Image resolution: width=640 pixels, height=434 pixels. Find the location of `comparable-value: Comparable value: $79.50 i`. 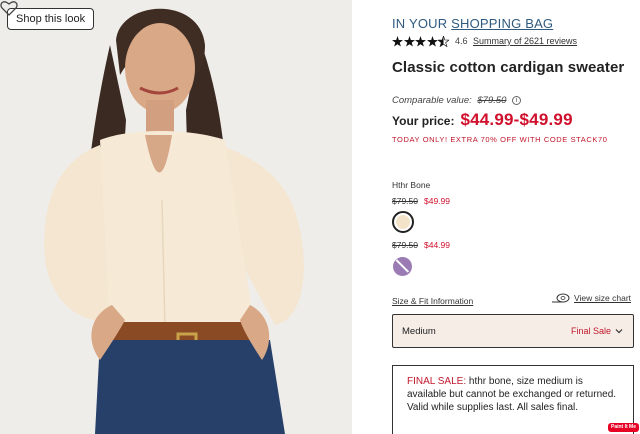

comparable-value: Comparable value: $79.50 i is located at coordinates (457, 100).